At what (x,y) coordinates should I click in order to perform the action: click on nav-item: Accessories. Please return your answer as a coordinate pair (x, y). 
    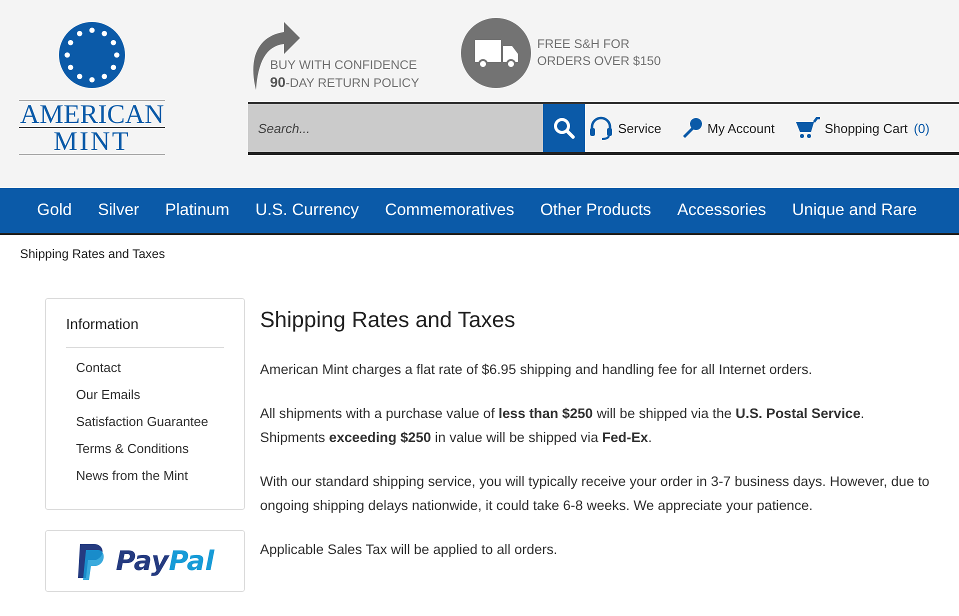
    Looking at the image, I should click on (722, 210).